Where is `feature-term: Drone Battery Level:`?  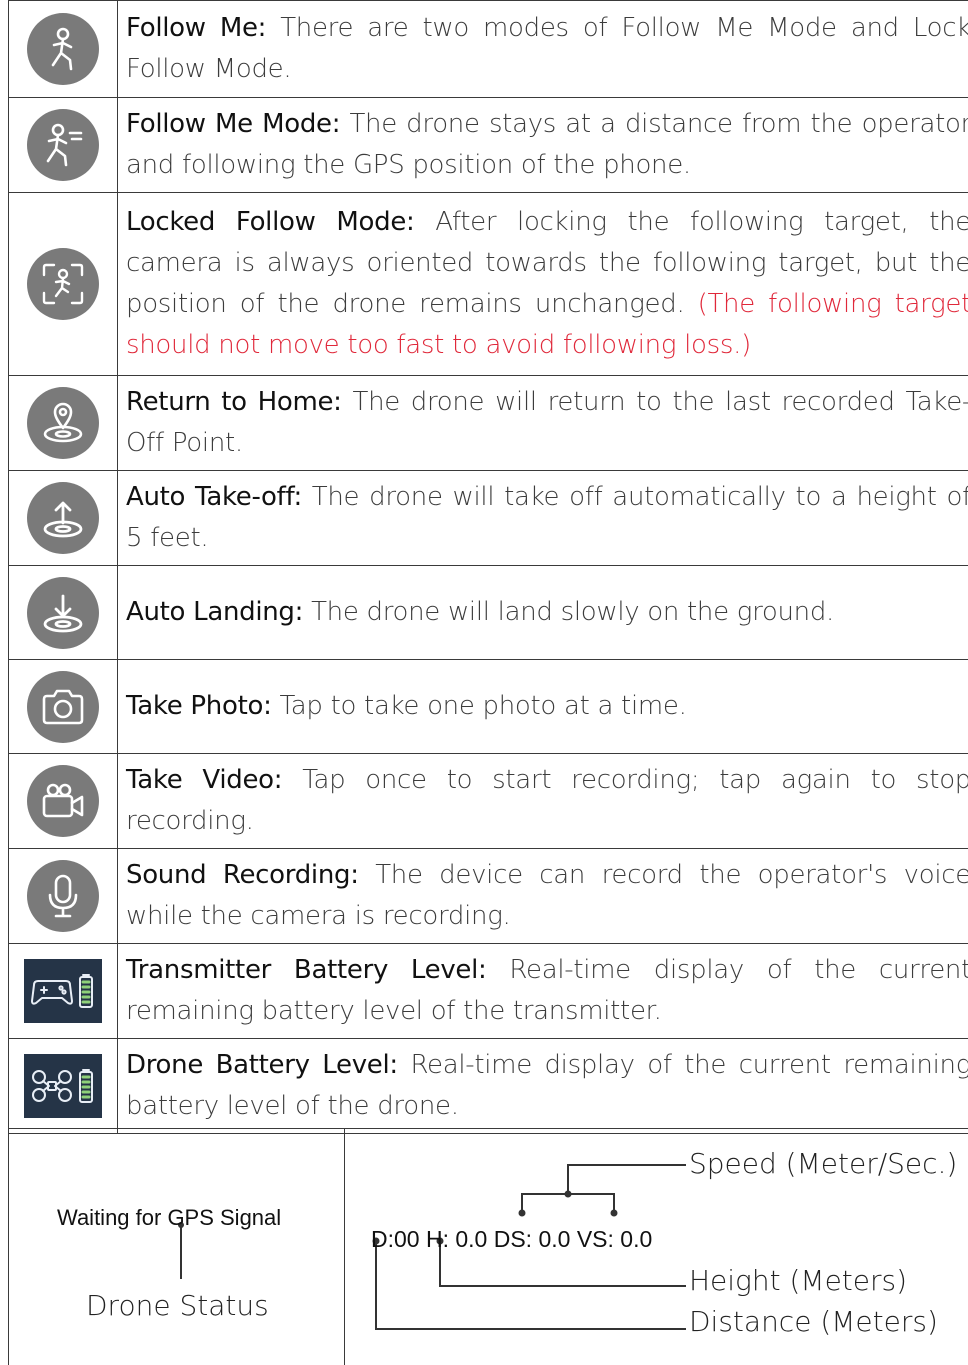
feature-term: Drone Battery Level: is located at coordinates (262, 1065).